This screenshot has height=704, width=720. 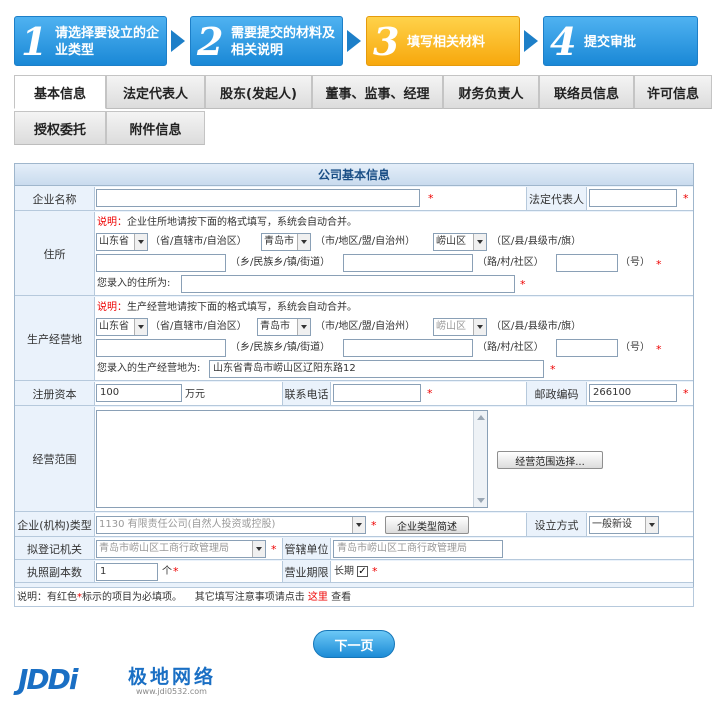 I want to click on business-term-label: 营业期限, so click(x=307, y=571).